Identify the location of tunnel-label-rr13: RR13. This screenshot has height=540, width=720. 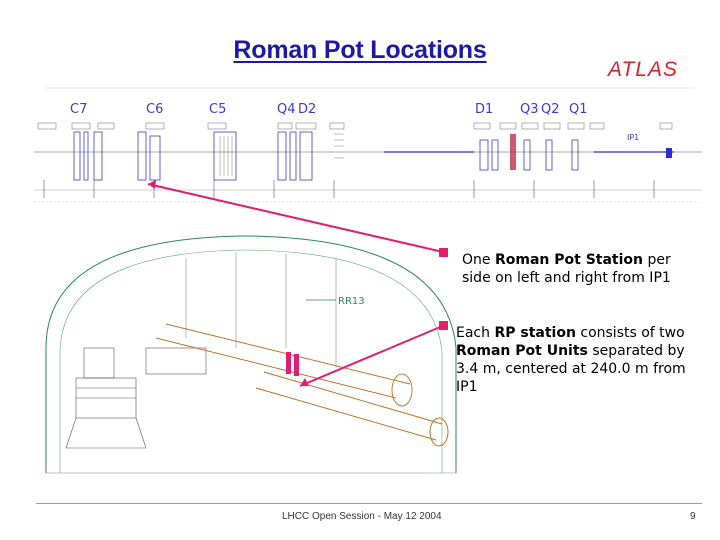
(351, 301).